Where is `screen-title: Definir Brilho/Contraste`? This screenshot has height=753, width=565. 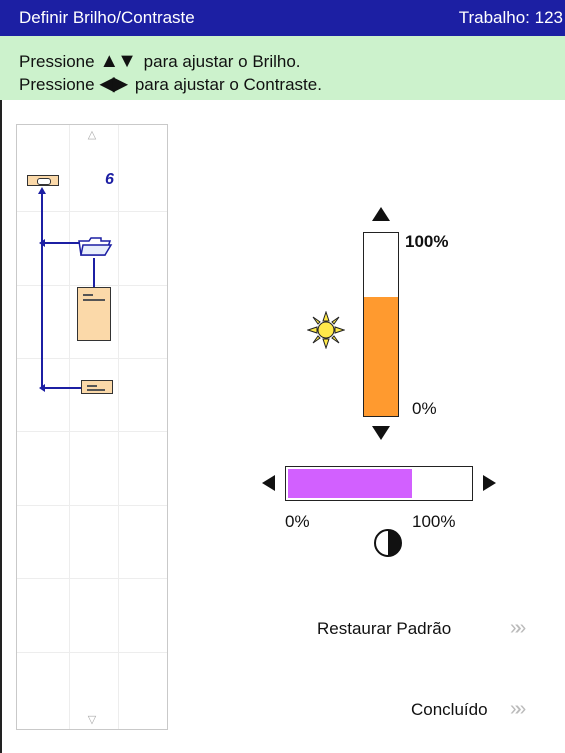 screen-title: Definir Brilho/Contraste is located at coordinates (107, 17).